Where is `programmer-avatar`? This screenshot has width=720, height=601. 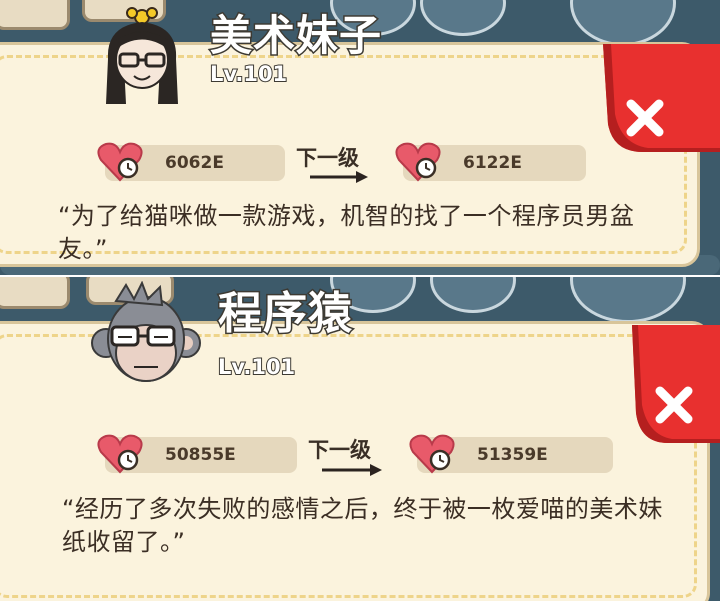 programmer-avatar is located at coordinates (146, 331).